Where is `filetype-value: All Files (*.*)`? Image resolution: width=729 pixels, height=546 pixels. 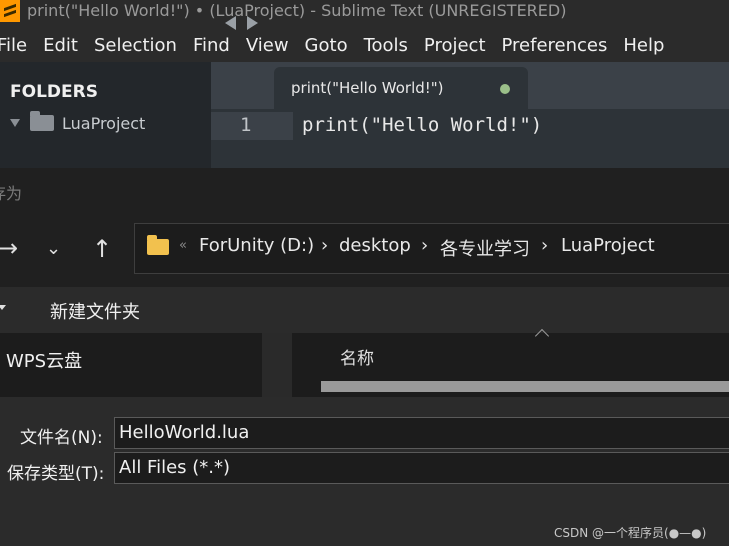 filetype-value: All Files (*.*) is located at coordinates (175, 467).